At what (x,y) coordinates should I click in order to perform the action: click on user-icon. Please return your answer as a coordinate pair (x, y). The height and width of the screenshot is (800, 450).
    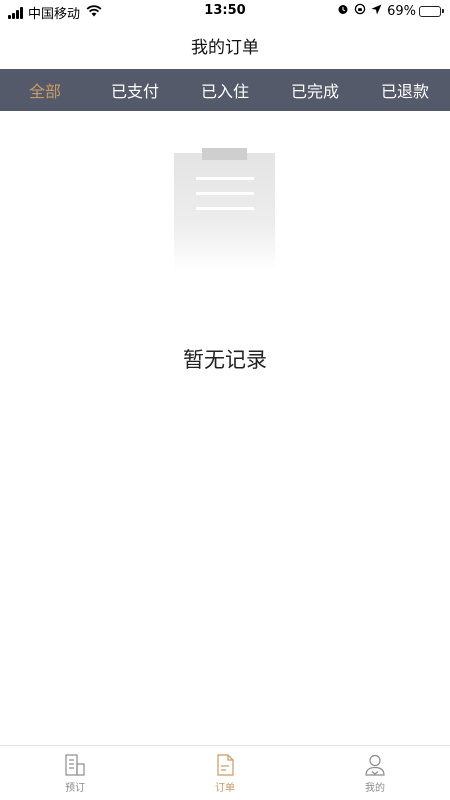
    Looking at the image, I should click on (375, 765).